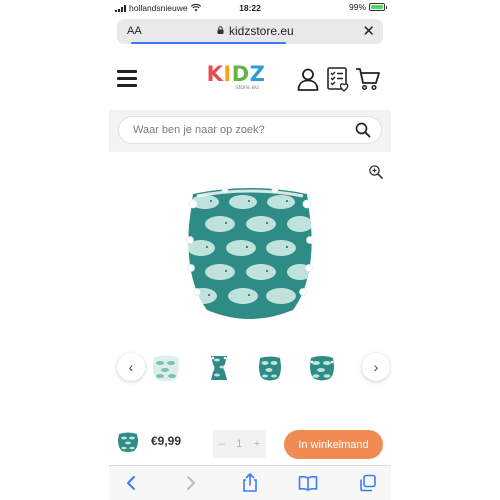 The width and height of the screenshot is (500, 500). I want to click on zoom-in-icon, so click(376, 172).